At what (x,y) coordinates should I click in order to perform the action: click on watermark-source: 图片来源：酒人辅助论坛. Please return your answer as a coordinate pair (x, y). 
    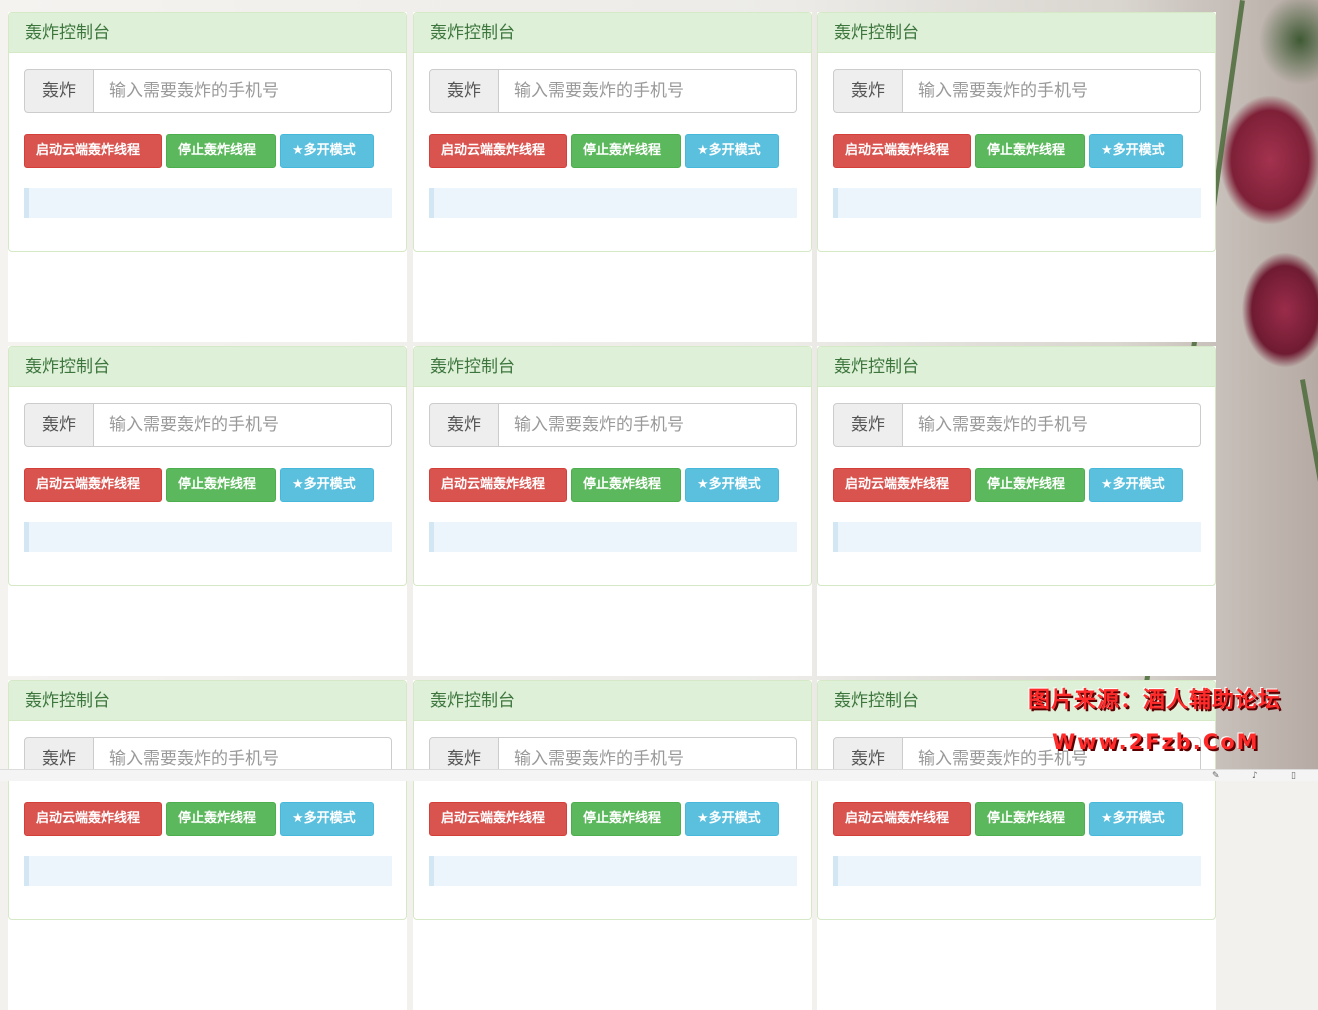
    Looking at the image, I should click on (1155, 700).